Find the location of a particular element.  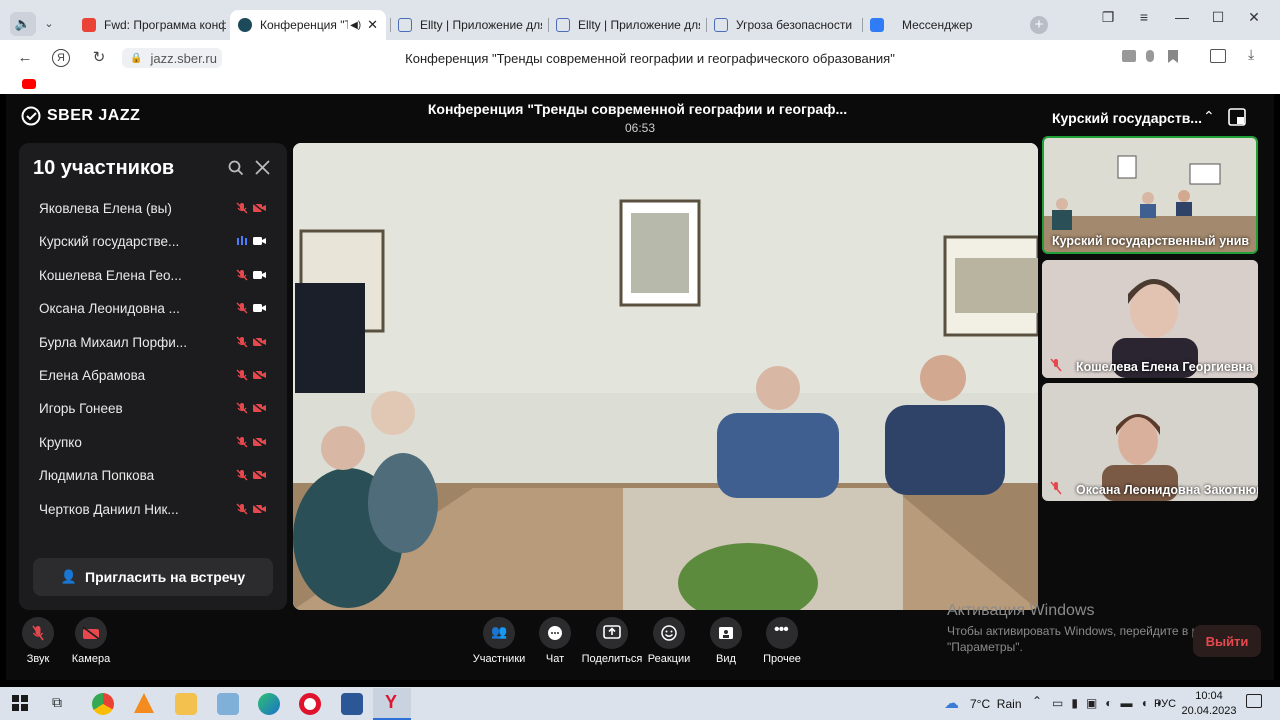

tab-gmail: Fwd: Программа конфе is located at coordinates (150, 25).